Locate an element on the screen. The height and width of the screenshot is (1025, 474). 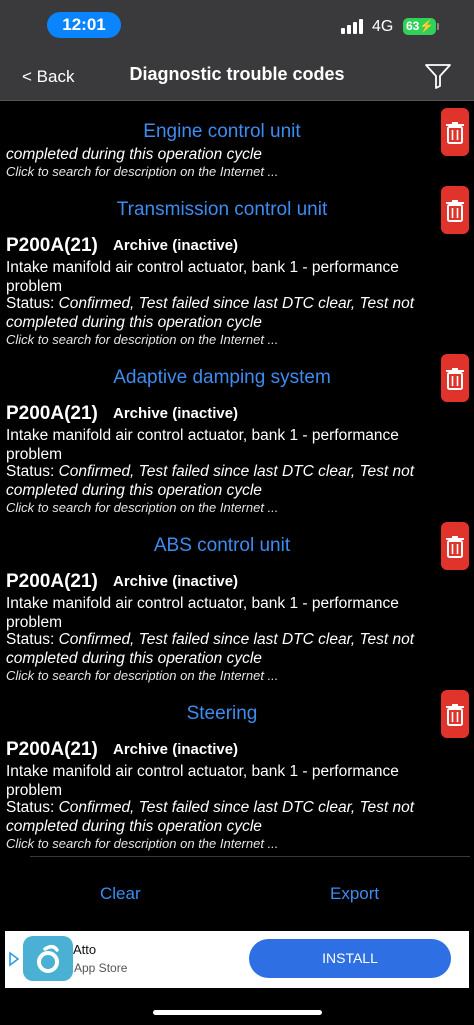
export-button: Export is located at coordinates (354, 894).